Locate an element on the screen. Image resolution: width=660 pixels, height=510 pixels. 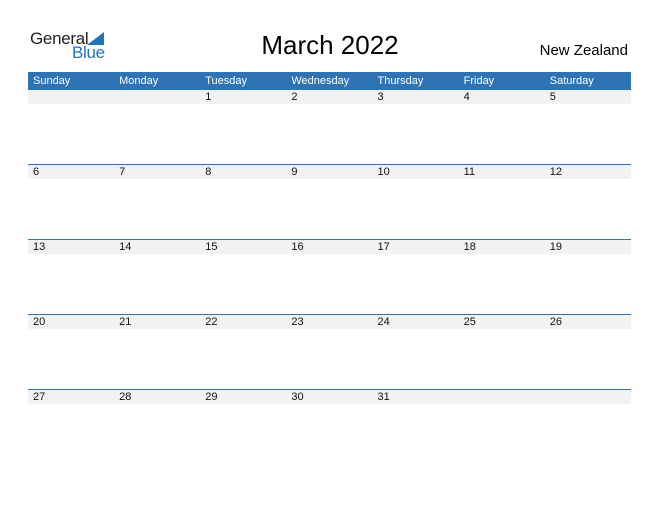
day-cell: 13 is located at coordinates (39, 247).